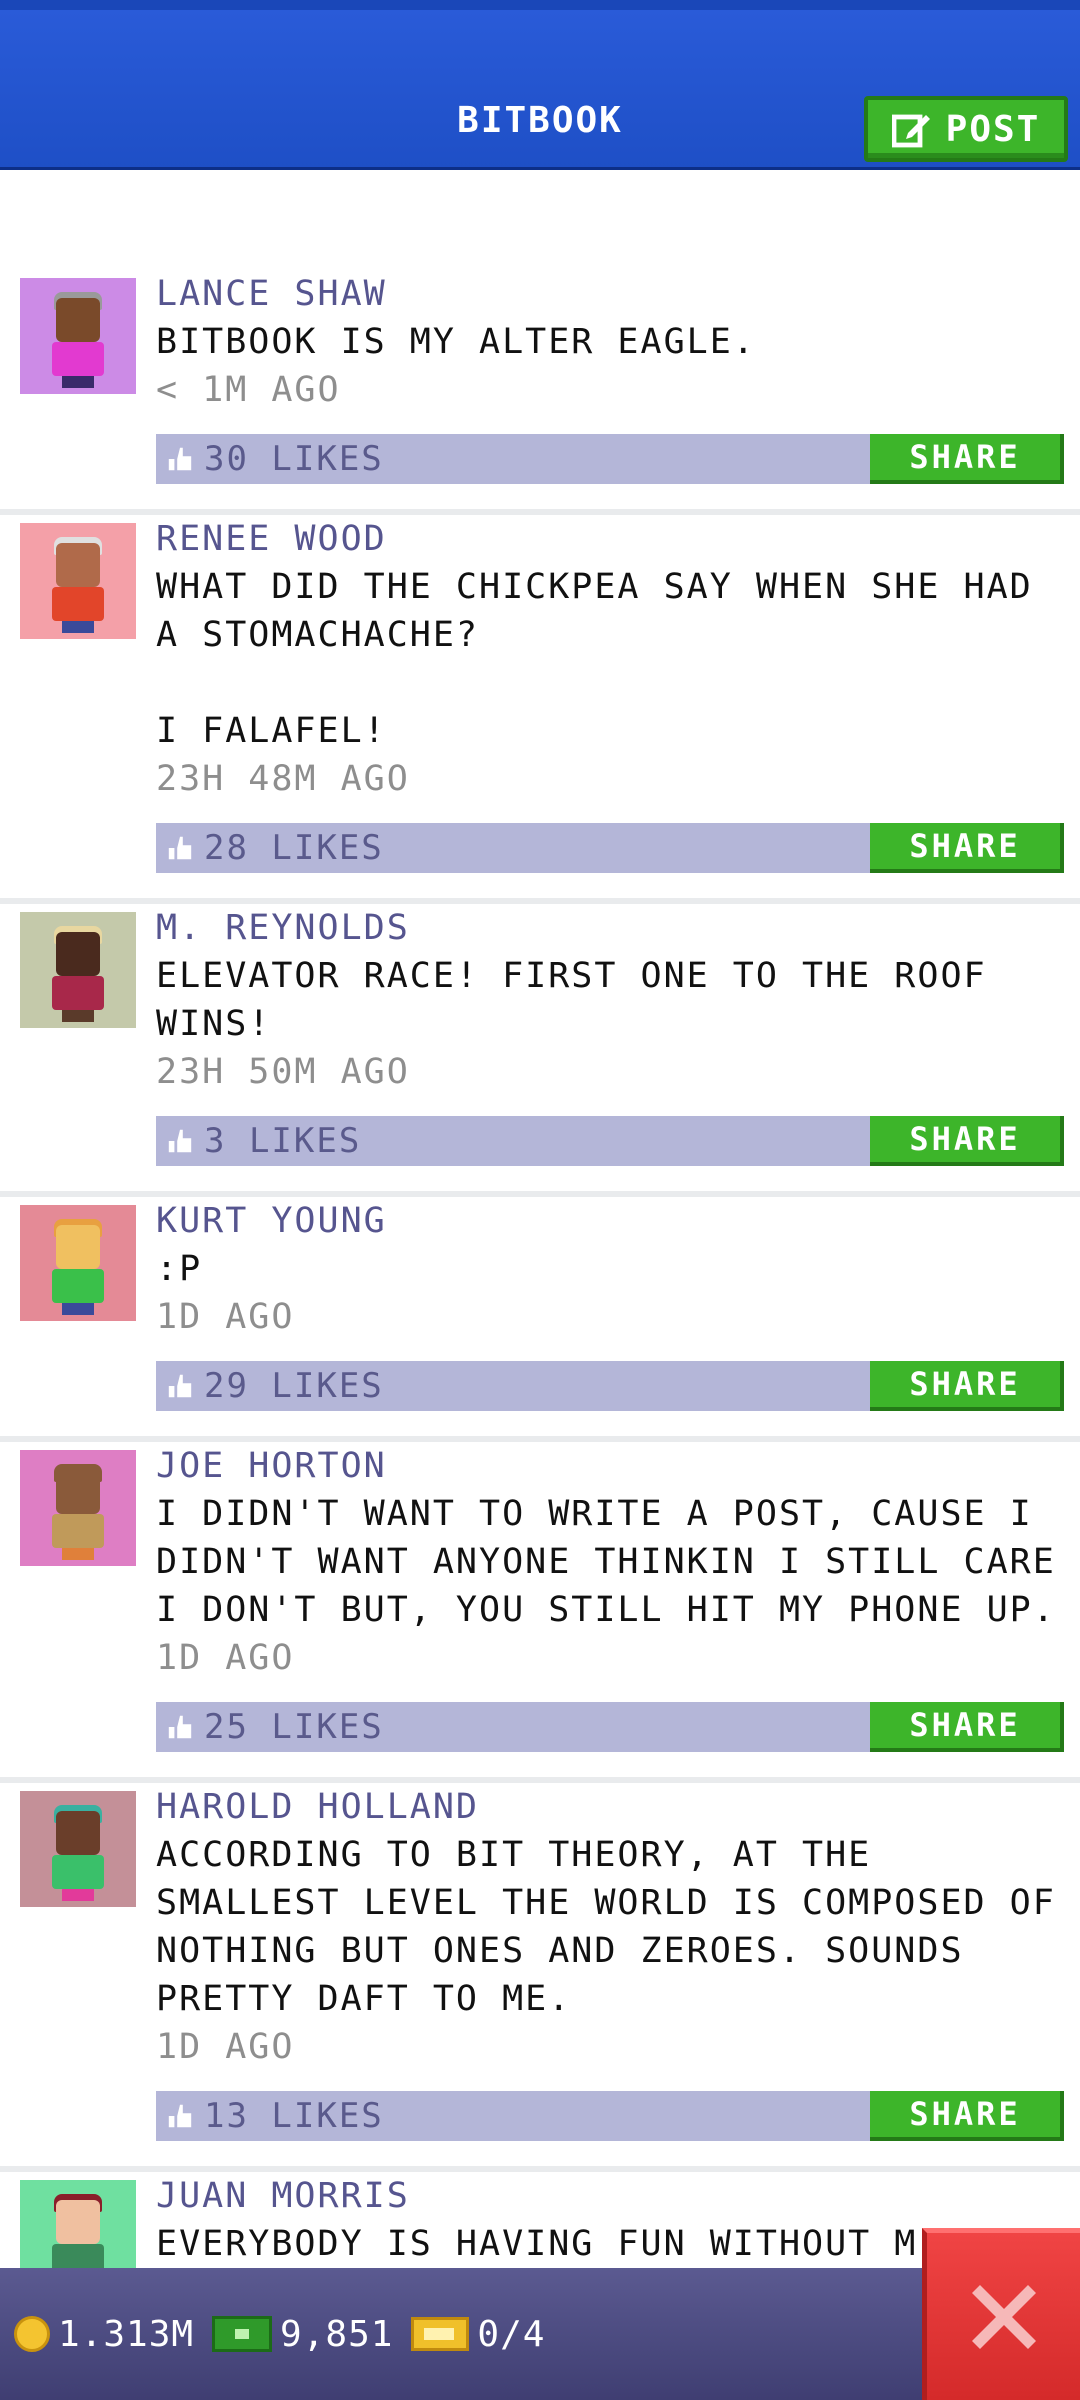  I want to click on likes-bar: 3 LIKES SHARE, so click(610, 1141).